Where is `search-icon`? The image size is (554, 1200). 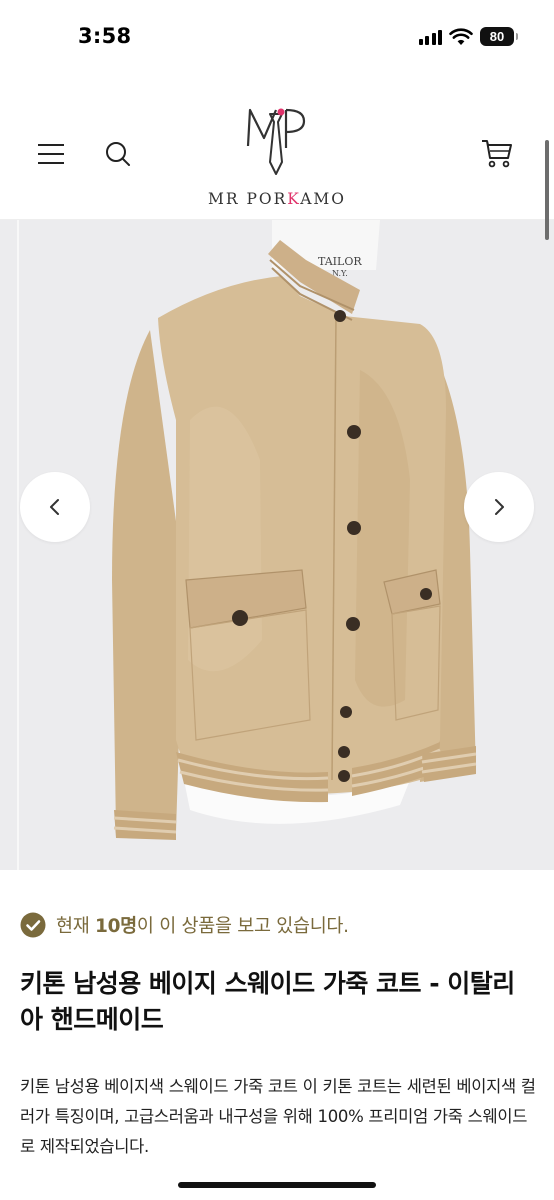
search-icon is located at coordinates (118, 154).